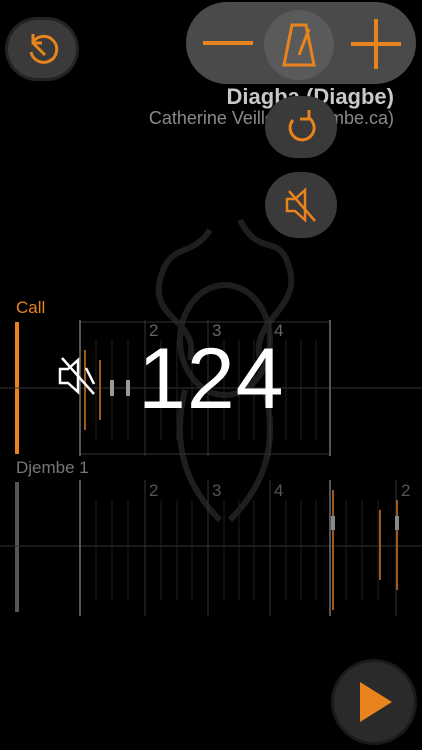 Image resolution: width=422 pixels, height=750 pixels. What do you see at coordinates (154, 490) in the screenshot?
I see `djembe-beat-2: 2` at bounding box center [154, 490].